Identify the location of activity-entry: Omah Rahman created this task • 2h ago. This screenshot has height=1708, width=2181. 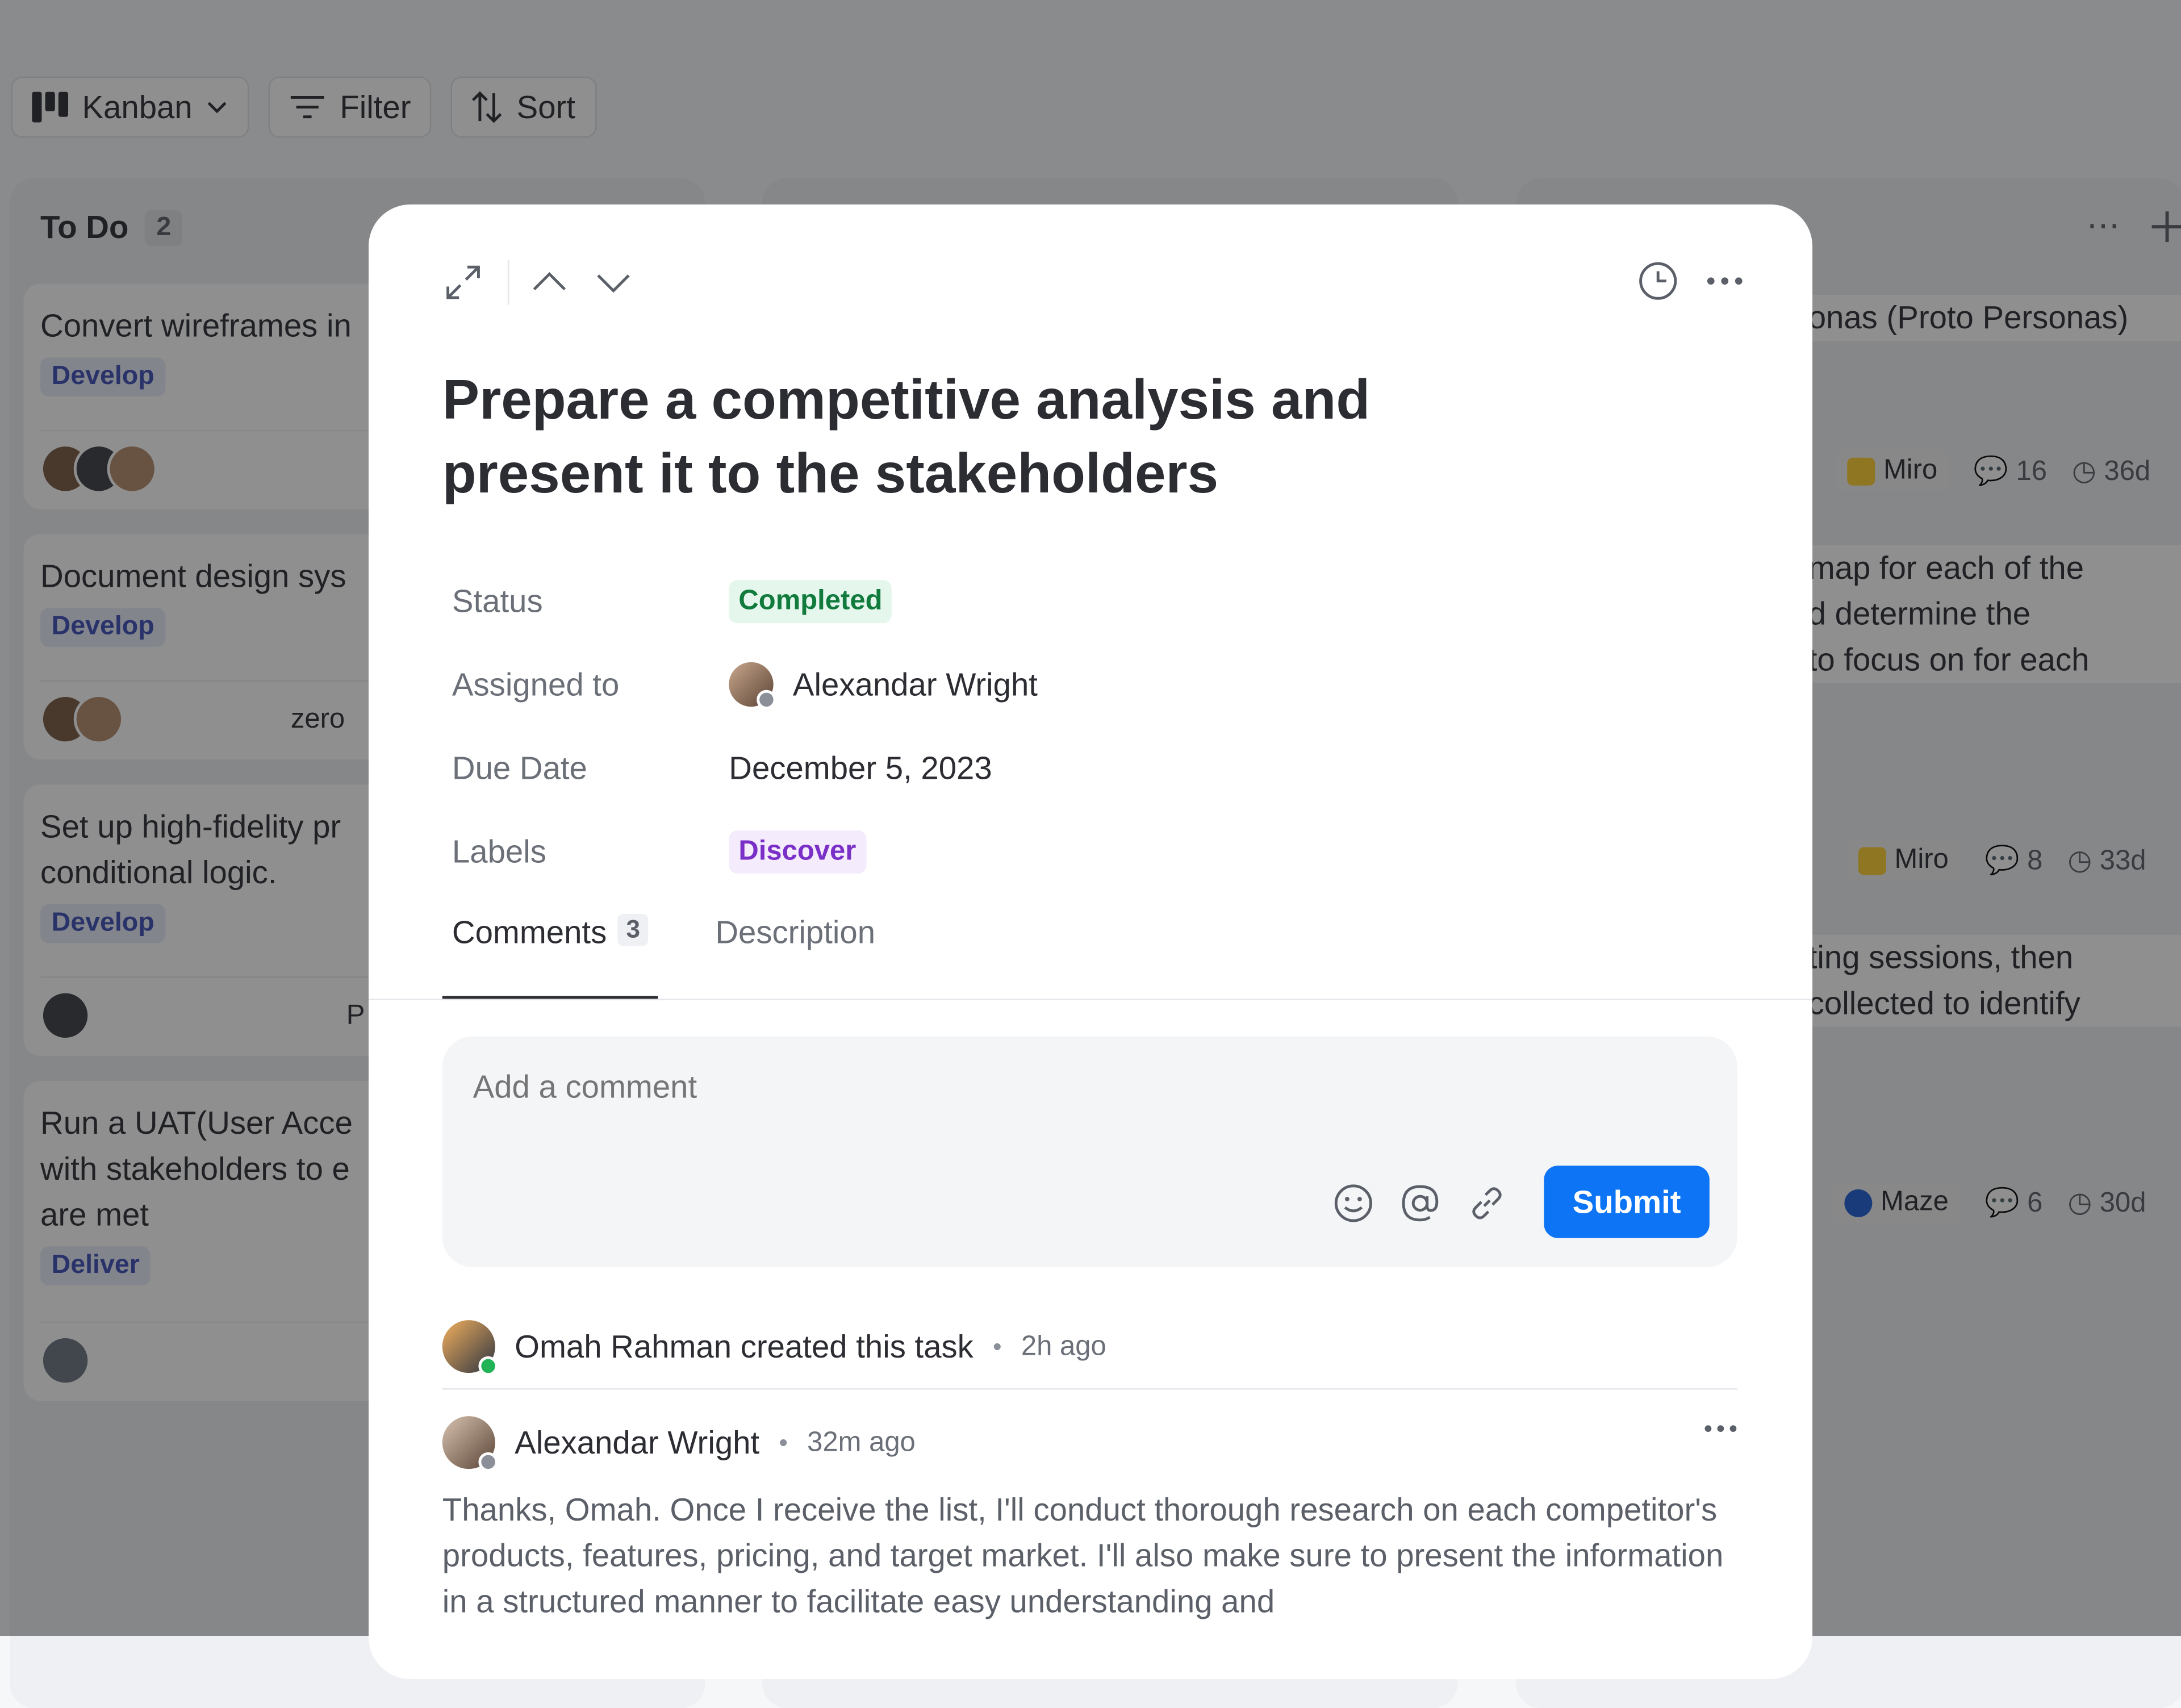
(1089, 1347).